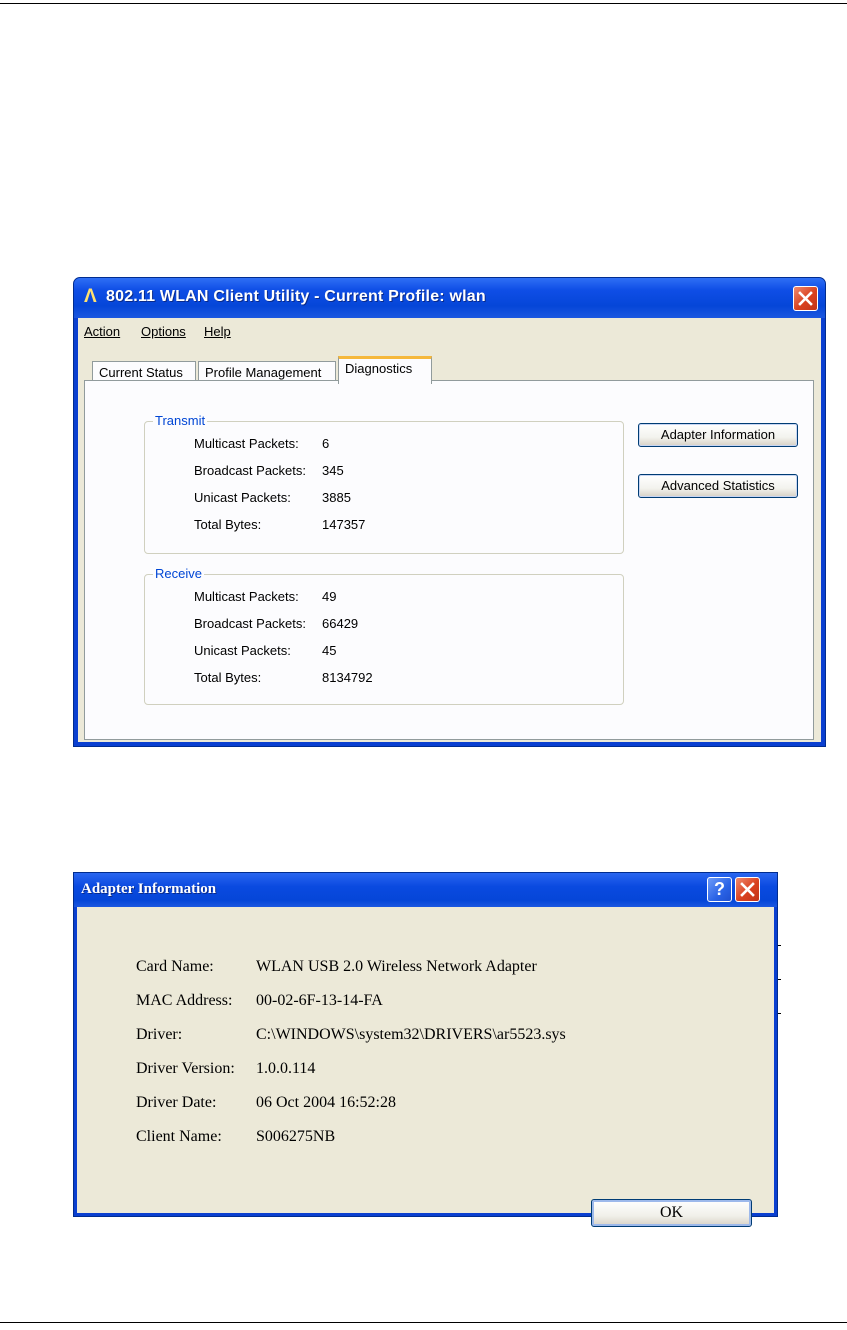 This screenshot has height=1330, width=847. I want to click on dialog-title: Adapter Information, so click(149, 889).